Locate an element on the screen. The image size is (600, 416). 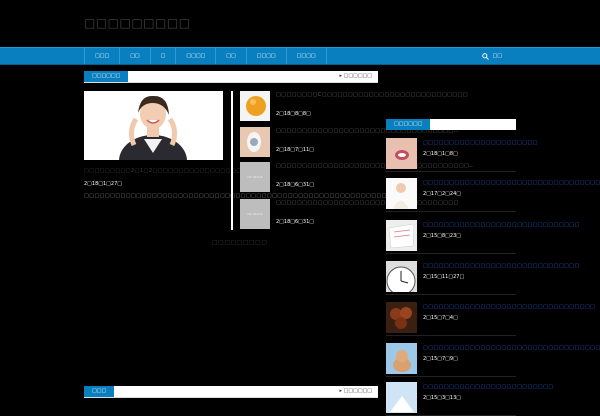
post-date-4: 2□18□6□31□ is located at coordinates (295, 222).